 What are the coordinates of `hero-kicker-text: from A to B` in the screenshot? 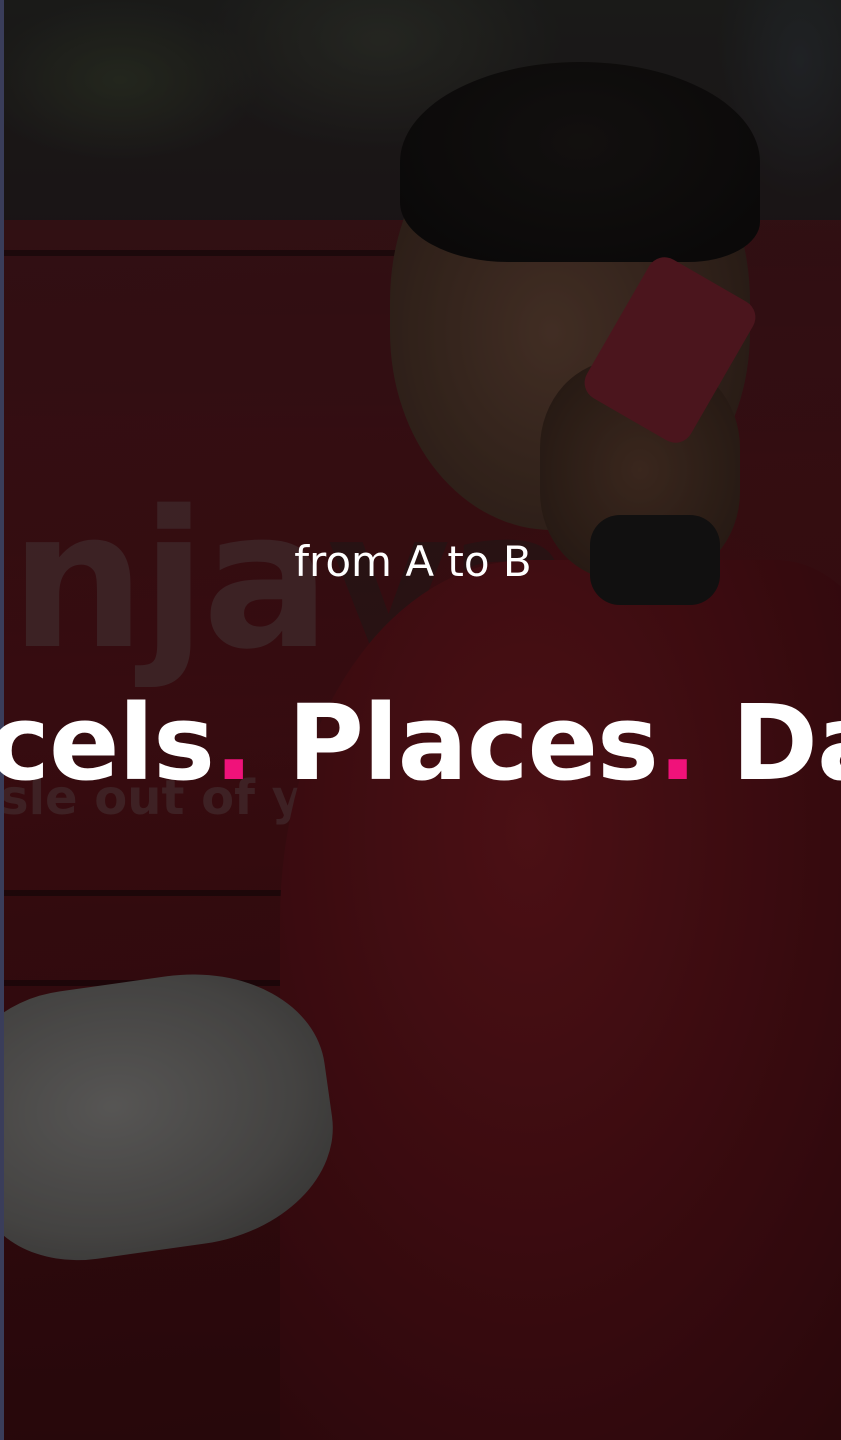 It's located at (413, 561).